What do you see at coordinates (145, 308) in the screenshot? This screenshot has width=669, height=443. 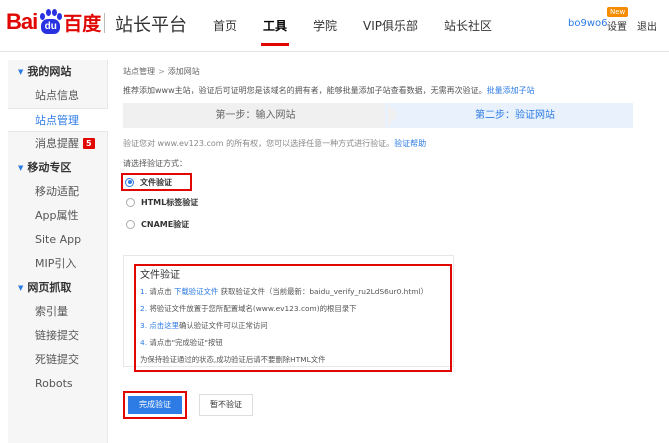 I see `step-number: 2.` at bounding box center [145, 308].